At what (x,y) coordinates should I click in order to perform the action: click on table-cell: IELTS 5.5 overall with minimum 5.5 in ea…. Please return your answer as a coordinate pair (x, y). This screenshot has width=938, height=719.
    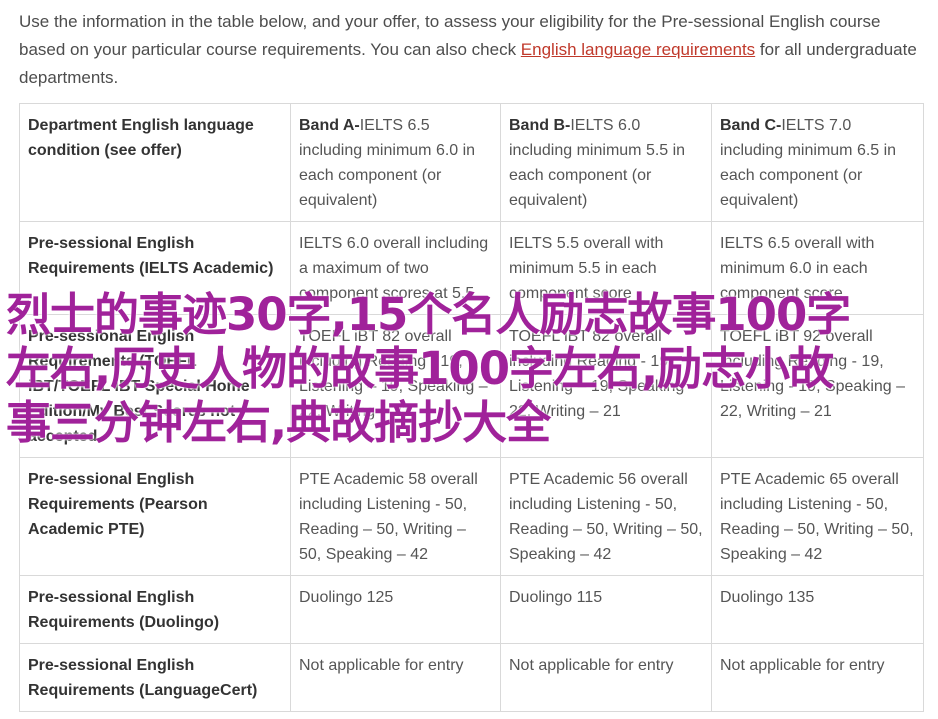
    Looking at the image, I should click on (606, 268).